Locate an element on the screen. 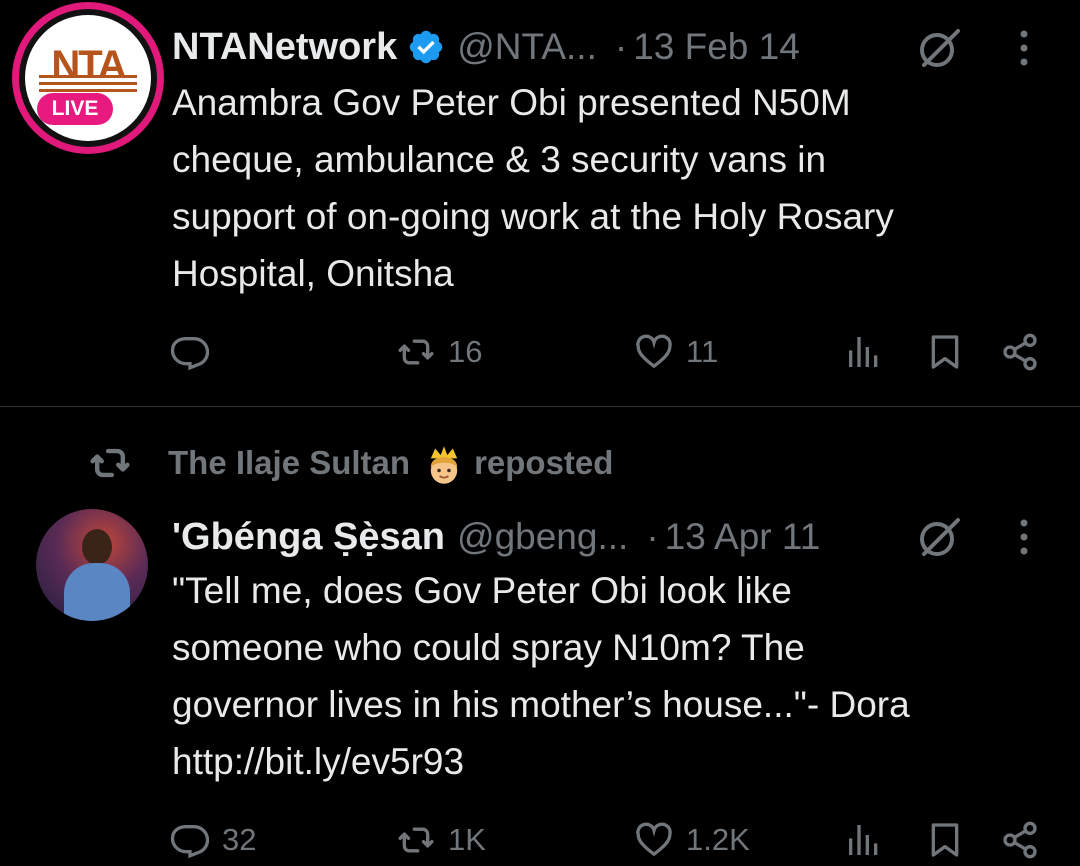 Image resolution: width=1080 pixels, height=866 pixels. display-name: NTANetwork is located at coordinates (284, 47).